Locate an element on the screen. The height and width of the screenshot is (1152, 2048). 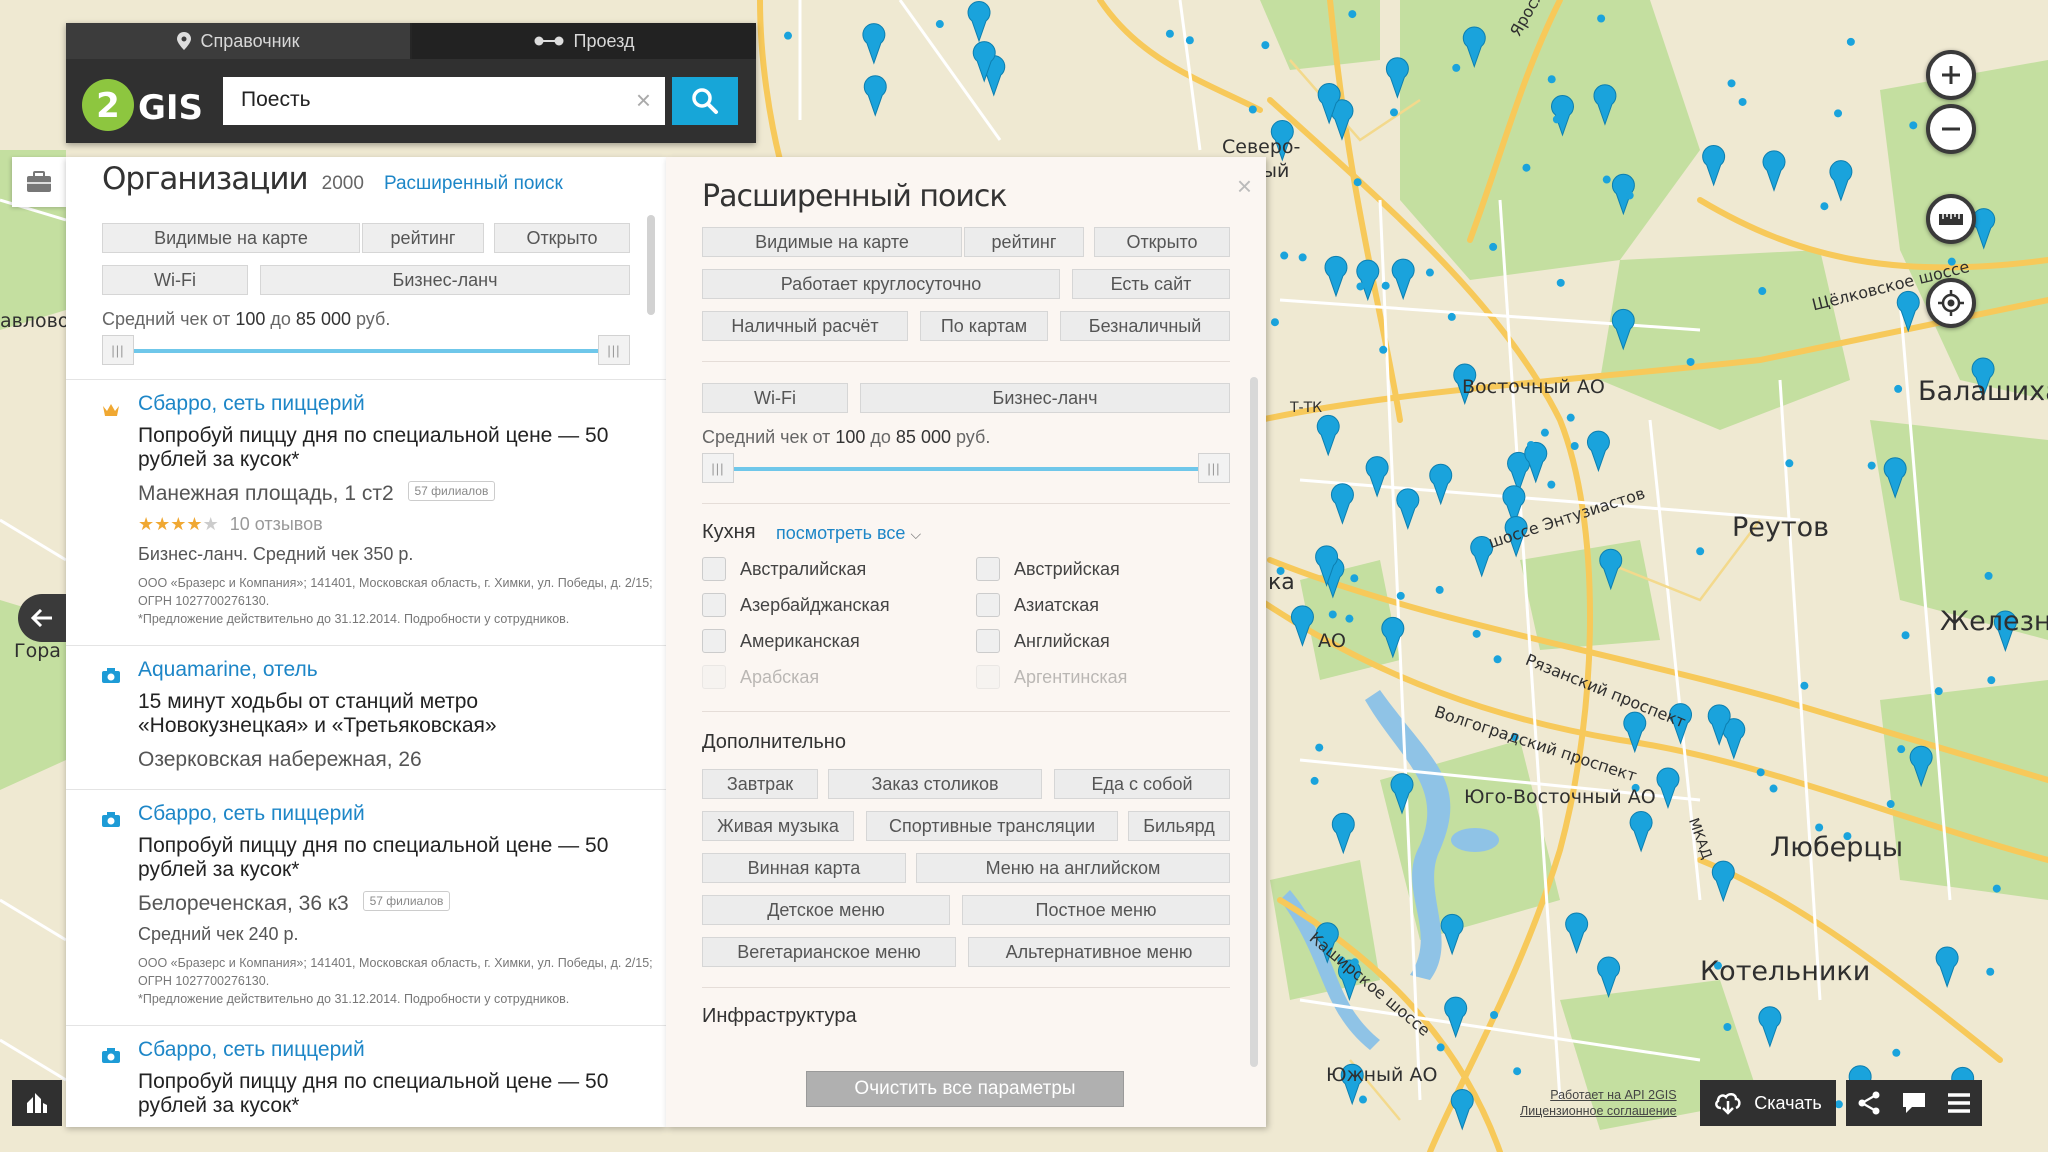
option-vegetarian-menu: Вегетарианское меню is located at coordinates (829, 952).